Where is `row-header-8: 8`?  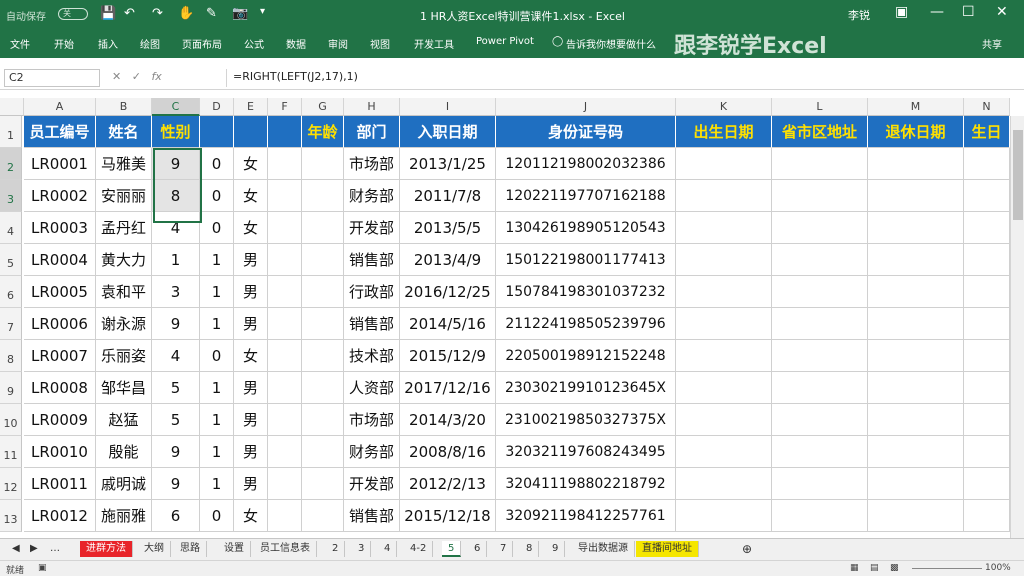
row-header-8: 8 is located at coordinates (11, 356).